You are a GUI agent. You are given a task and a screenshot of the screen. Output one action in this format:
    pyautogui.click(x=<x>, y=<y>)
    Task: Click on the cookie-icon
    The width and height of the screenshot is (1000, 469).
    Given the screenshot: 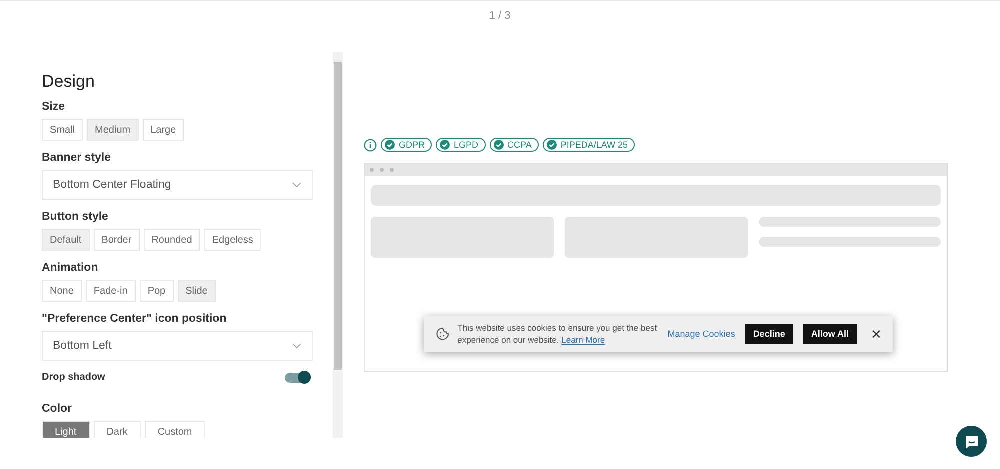 What is the action you would take?
    pyautogui.click(x=443, y=334)
    